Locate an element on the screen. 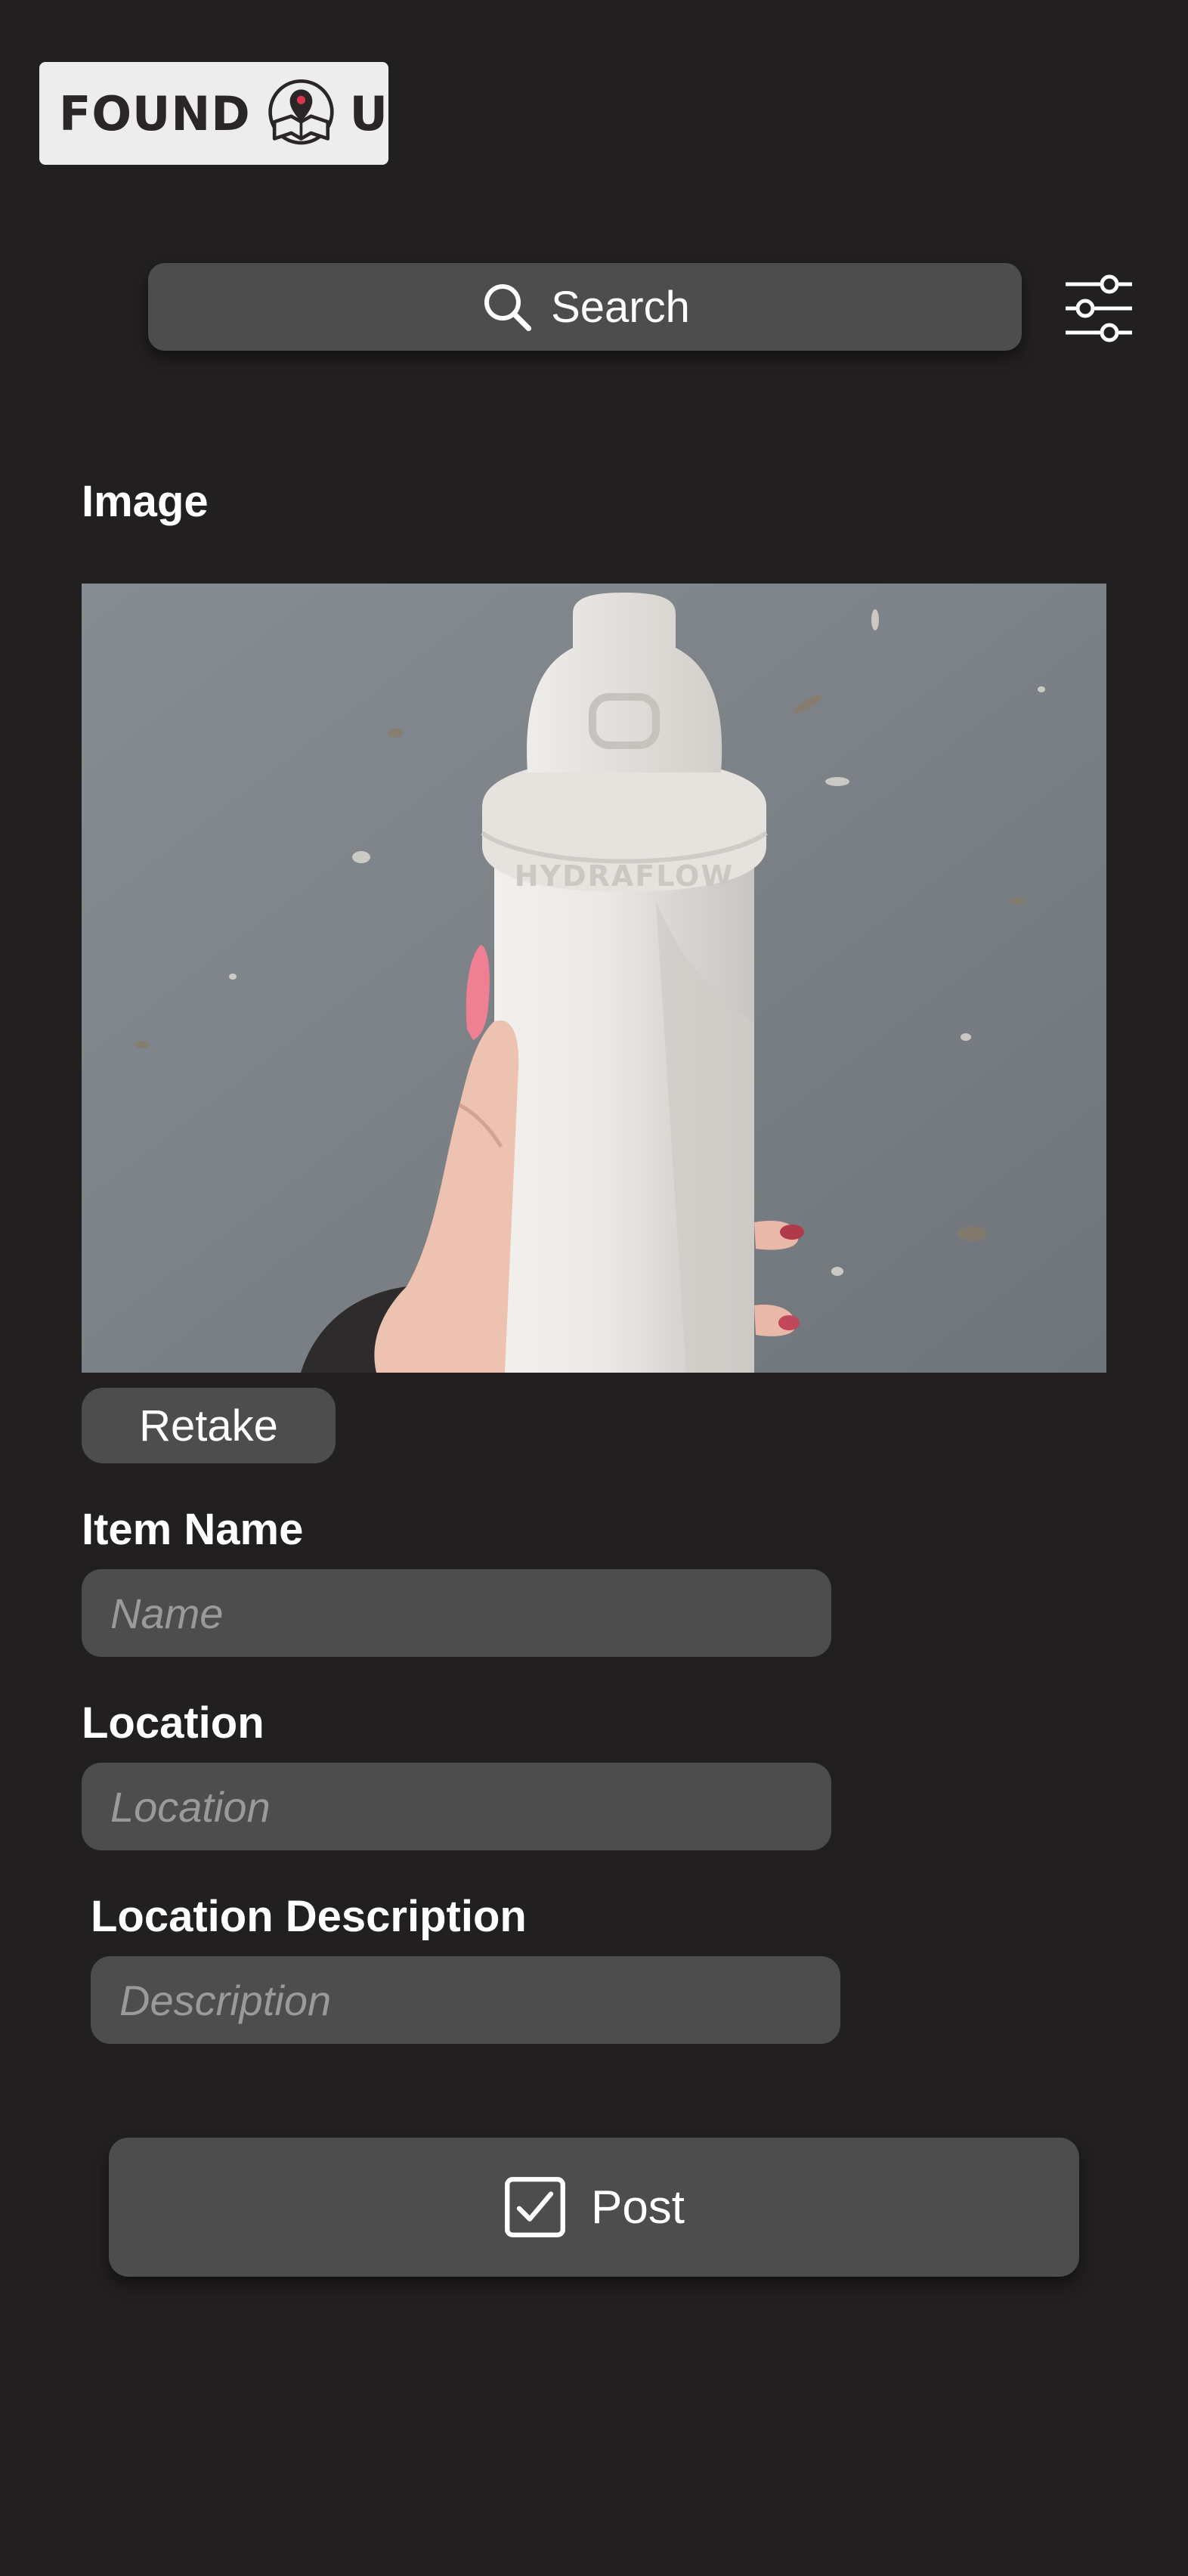 The height and width of the screenshot is (2576, 1188). location-label: Location is located at coordinates (173, 1723).